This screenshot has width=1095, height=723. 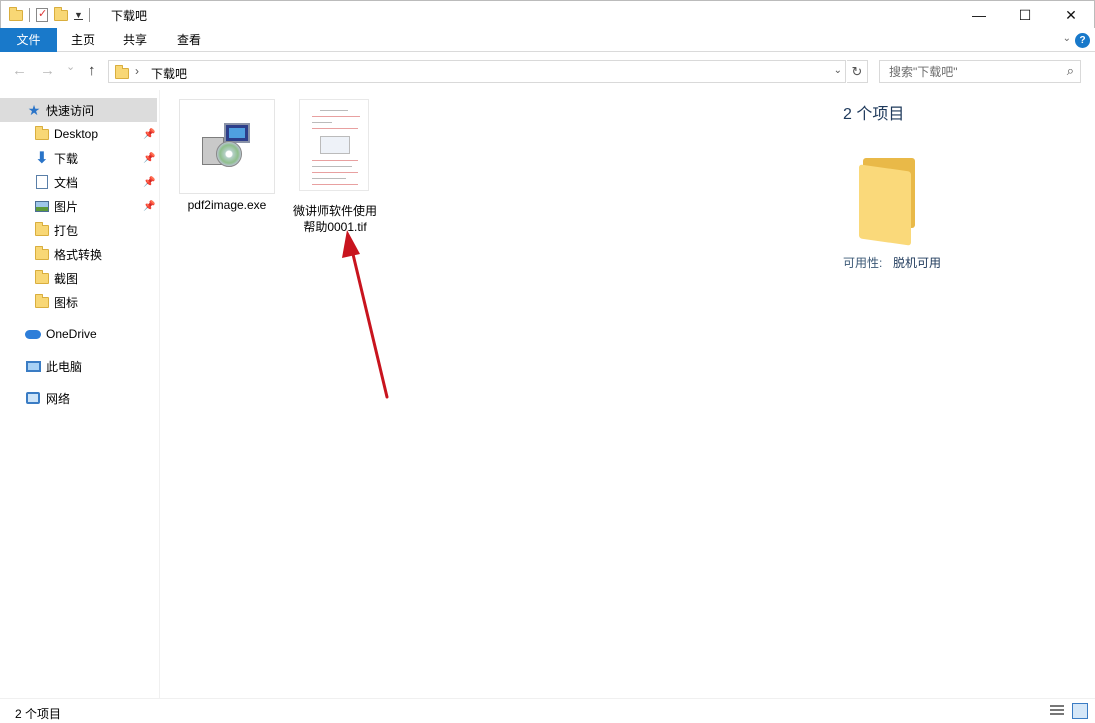 I want to click on up-button: ↑, so click(x=92, y=70).